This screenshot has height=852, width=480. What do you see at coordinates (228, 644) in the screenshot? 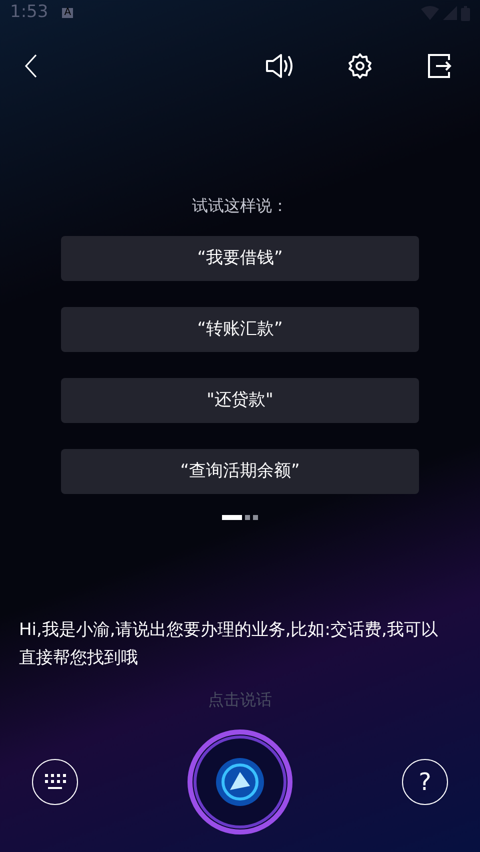
I see `greeting-message: Hi,我是小渝,请说出您要办理的业务,比如:交话费,我可以直接帮您找到哦` at bounding box center [228, 644].